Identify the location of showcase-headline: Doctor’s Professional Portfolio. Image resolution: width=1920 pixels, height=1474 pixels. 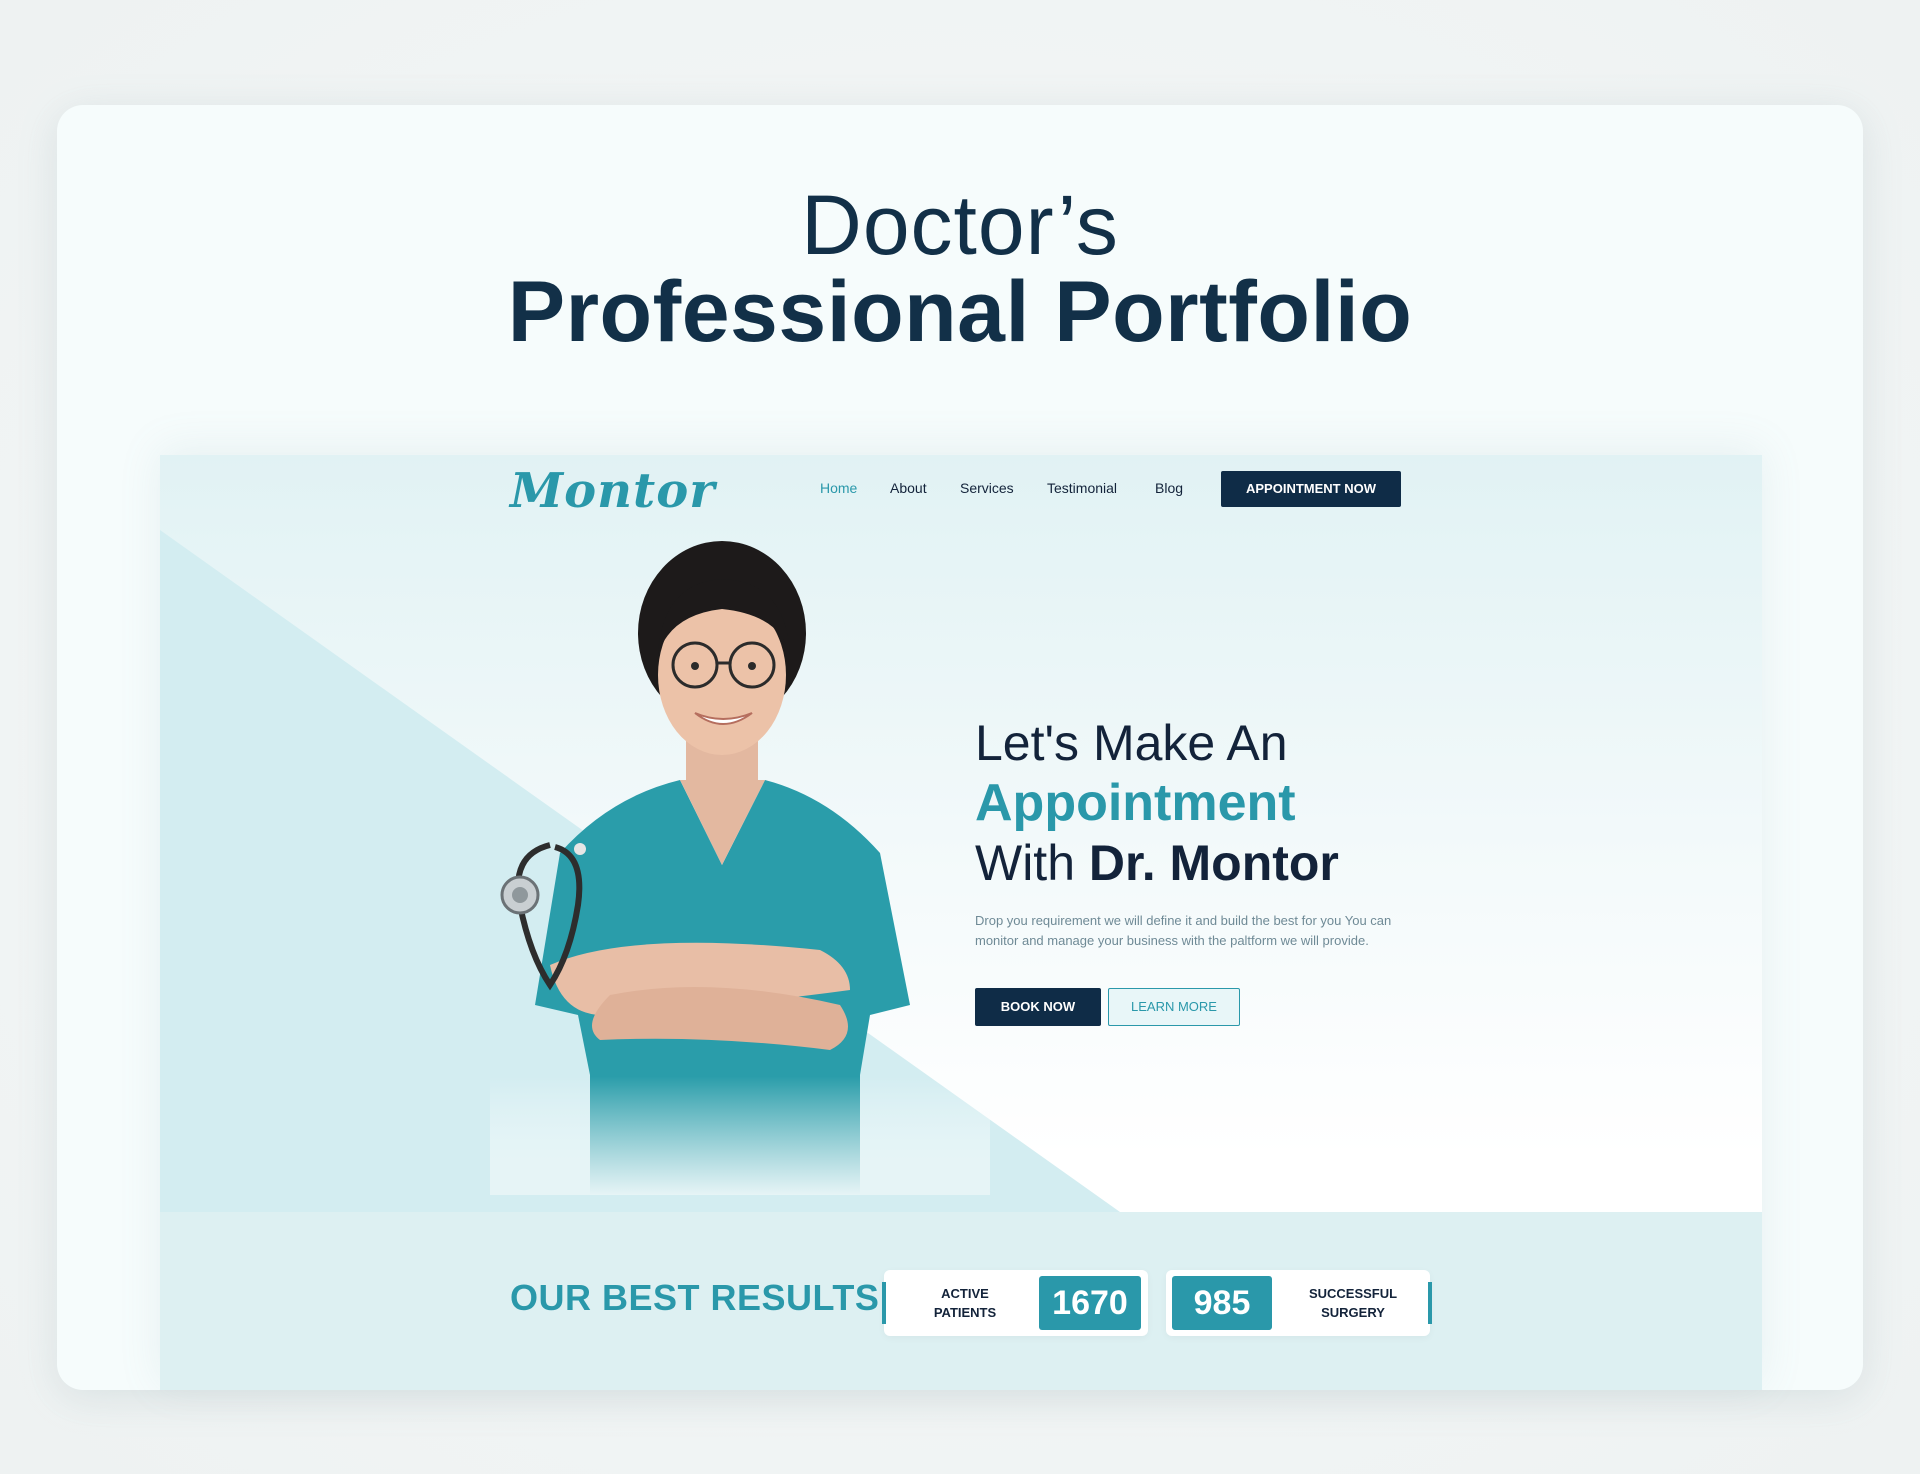
(960, 270).